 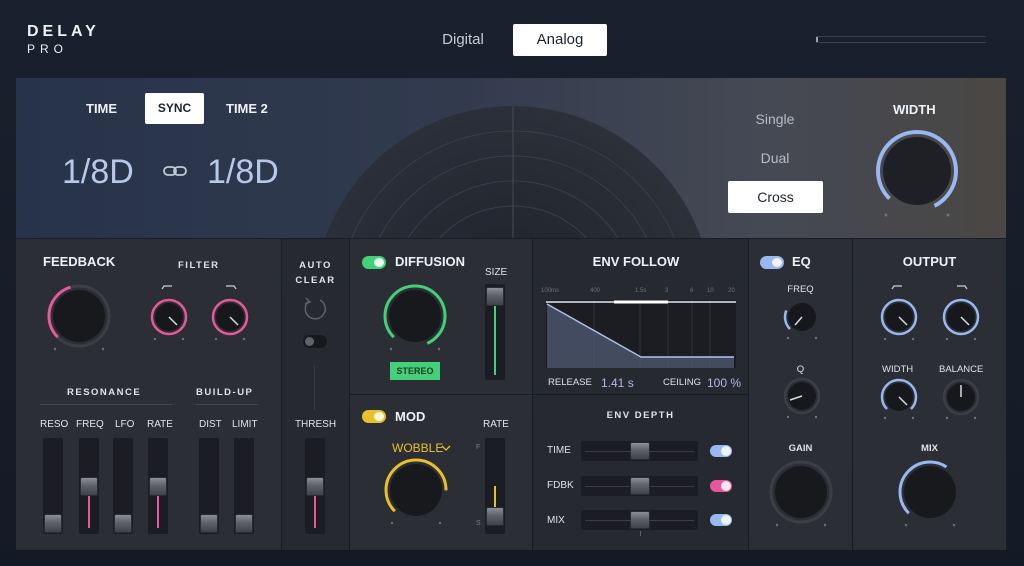 I want to click on mix-knob, so click(x=930, y=494).